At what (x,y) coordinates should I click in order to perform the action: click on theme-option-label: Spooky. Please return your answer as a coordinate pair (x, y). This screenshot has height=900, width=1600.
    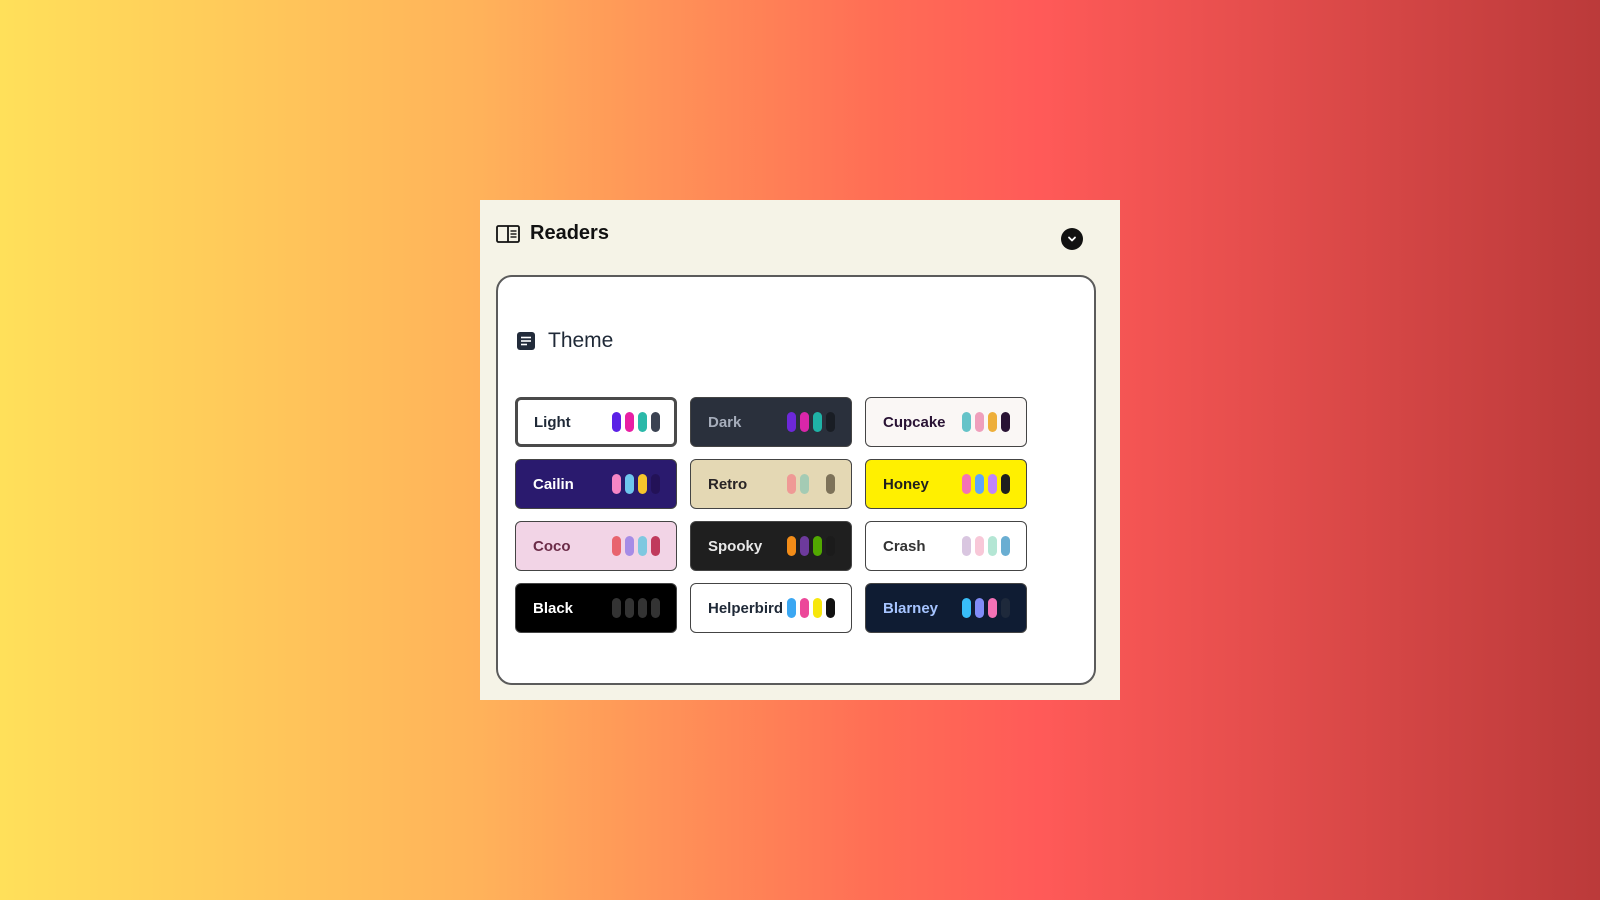
    Looking at the image, I should click on (735, 546).